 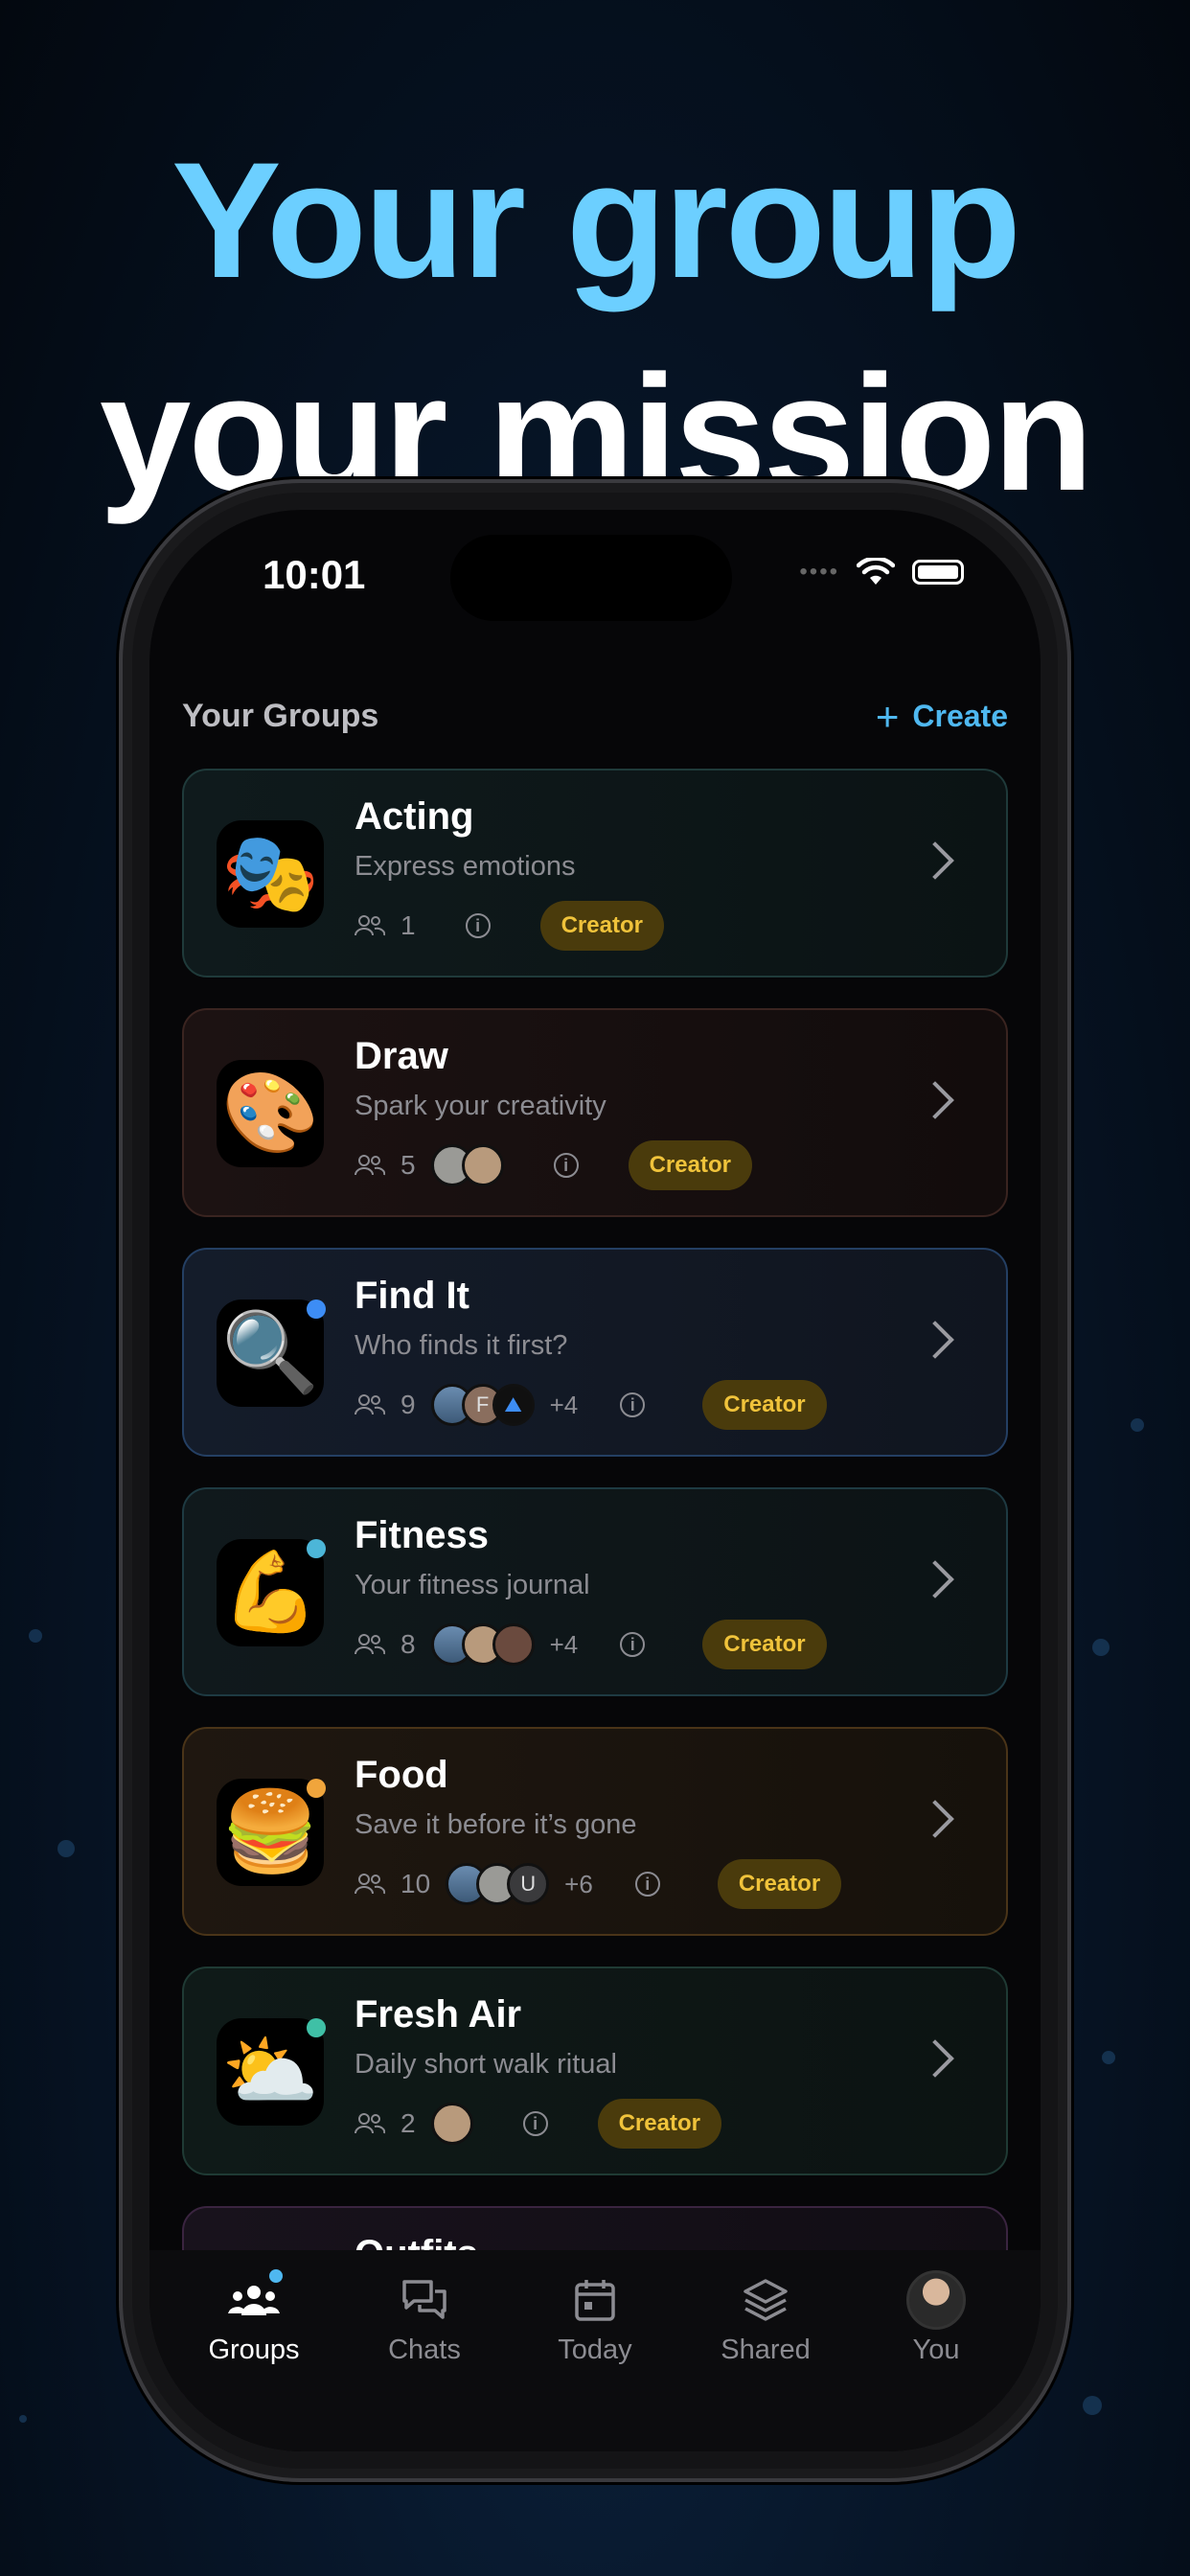 I want to click on signal-icon: ••••, so click(x=819, y=572).